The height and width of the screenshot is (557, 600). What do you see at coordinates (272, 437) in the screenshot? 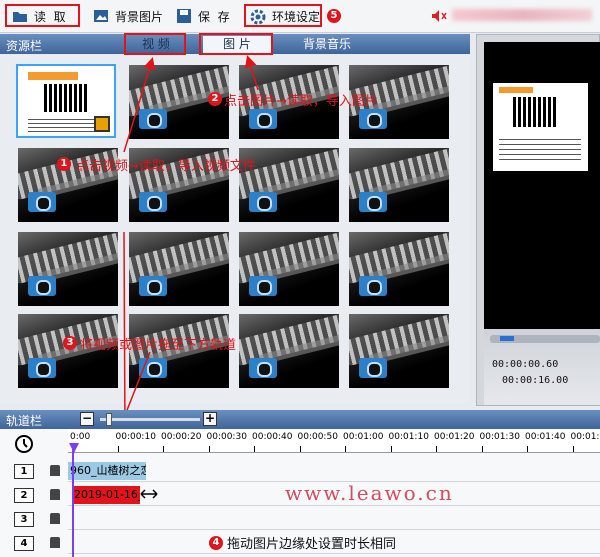
I see `ruler-tick-label: 00:00:40` at bounding box center [272, 437].